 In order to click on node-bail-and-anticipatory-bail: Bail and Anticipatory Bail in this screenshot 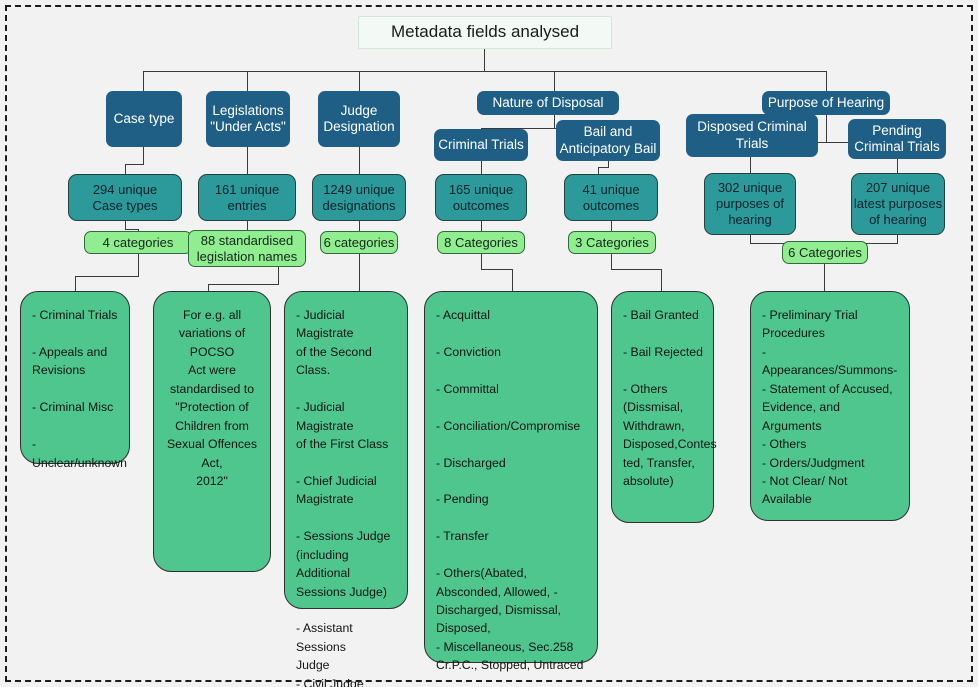, I will do `click(608, 140)`.